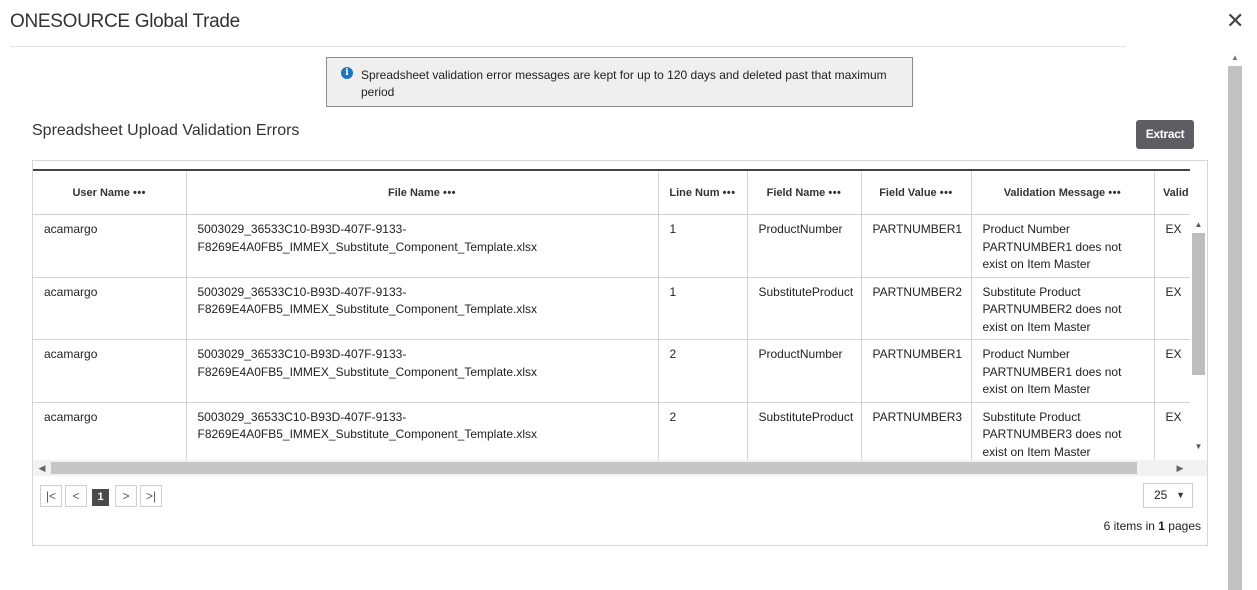  What do you see at coordinates (1198, 304) in the screenshot?
I see `grid-vertical-scrollbar-thumb` at bounding box center [1198, 304].